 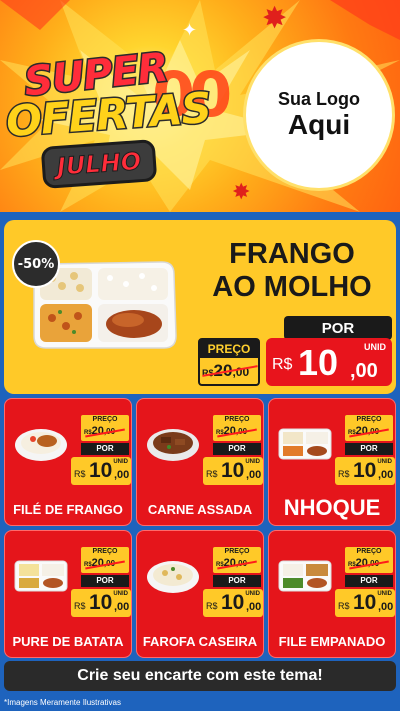 I want to click on featured-name-line1: FRANGO, so click(x=292, y=254).